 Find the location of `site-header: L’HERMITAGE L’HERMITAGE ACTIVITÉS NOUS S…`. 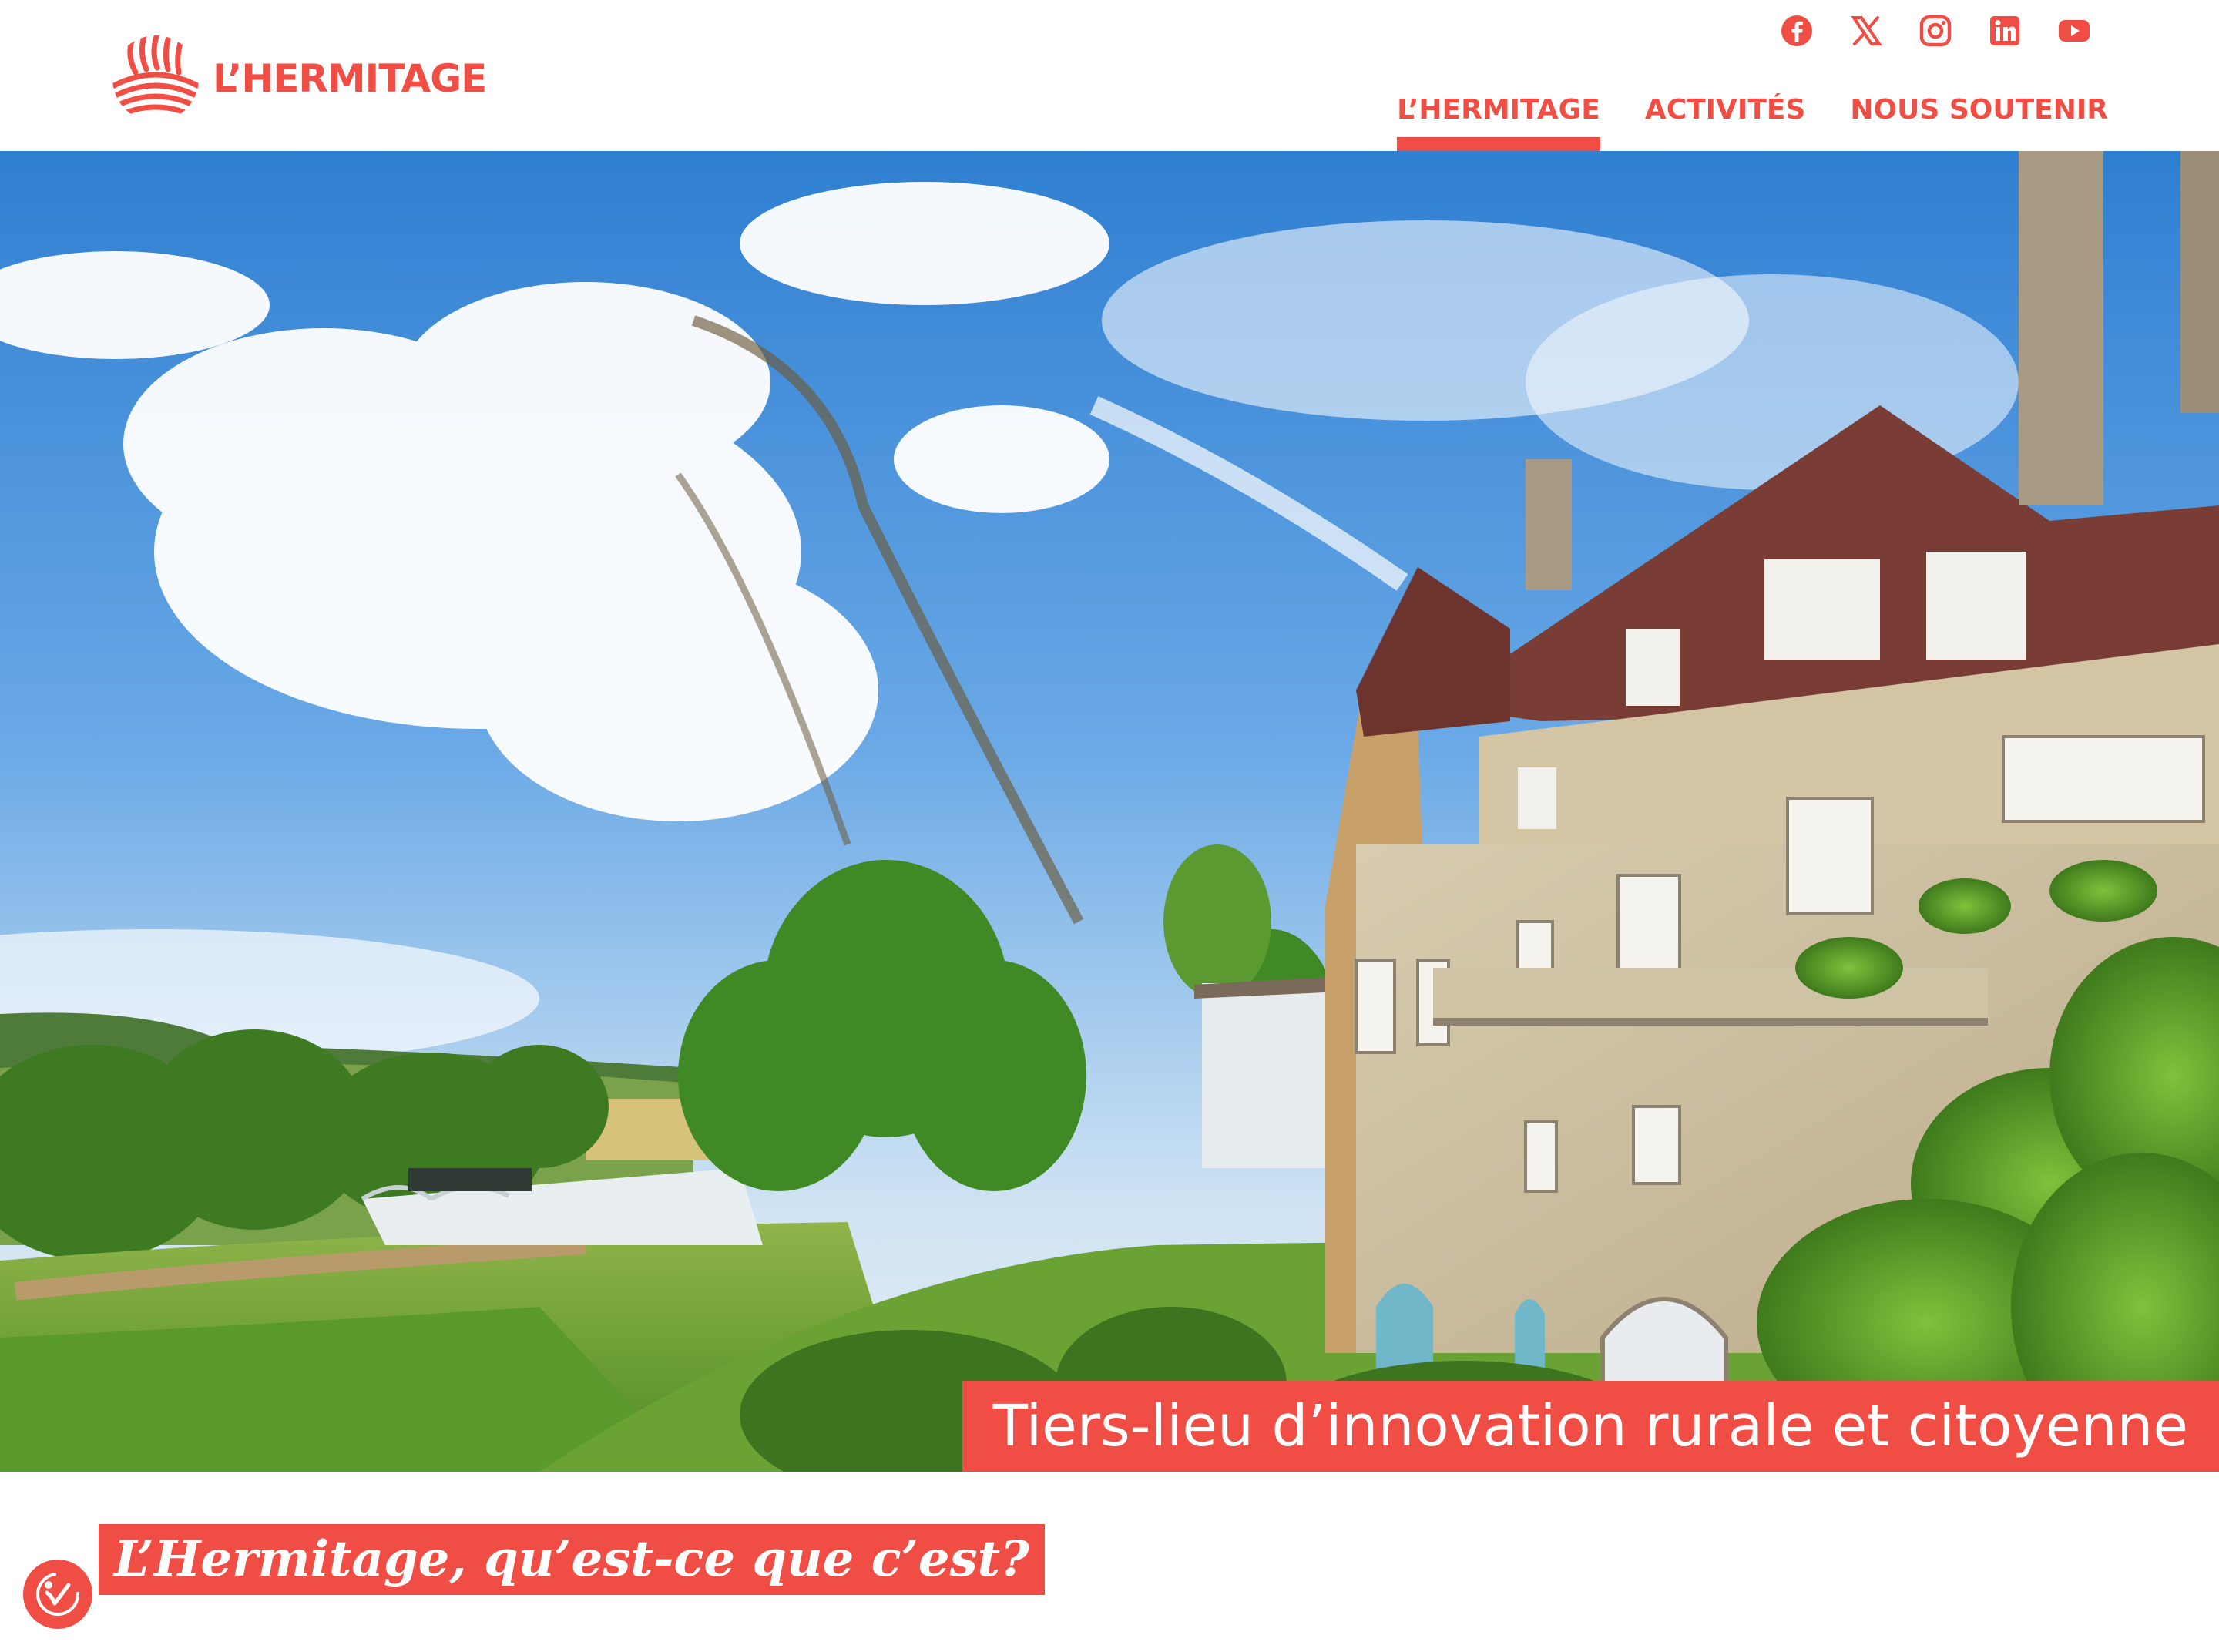

site-header: L’HERMITAGE L’HERMITAGE ACTIVITÉS NOUS S… is located at coordinates (1109, 75).